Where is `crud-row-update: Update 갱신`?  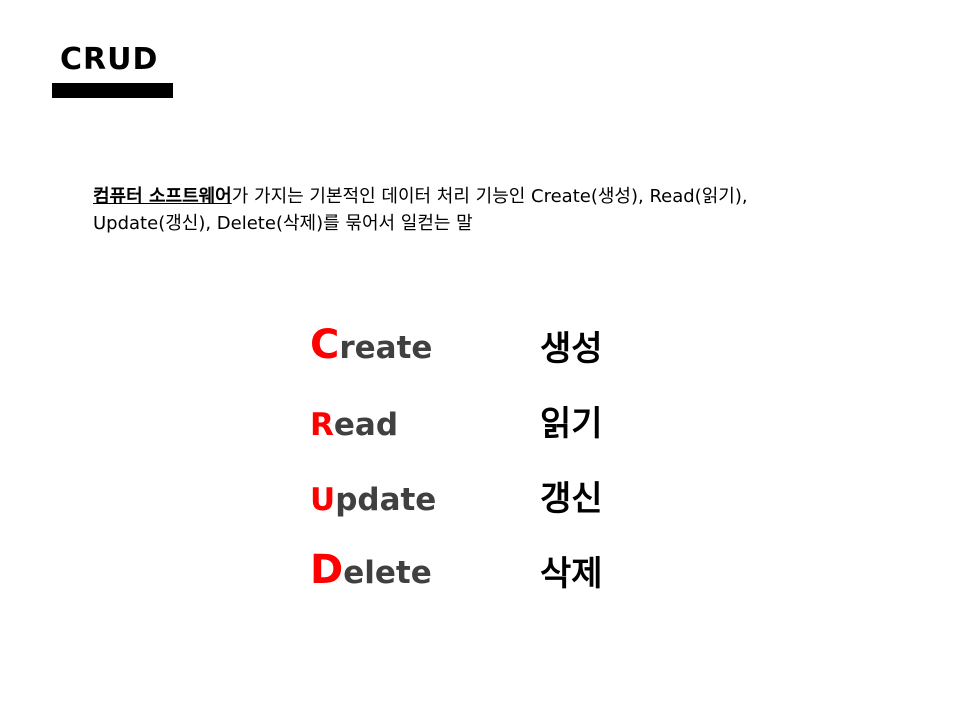 crud-row-update: Update 갱신 is located at coordinates (480, 492).